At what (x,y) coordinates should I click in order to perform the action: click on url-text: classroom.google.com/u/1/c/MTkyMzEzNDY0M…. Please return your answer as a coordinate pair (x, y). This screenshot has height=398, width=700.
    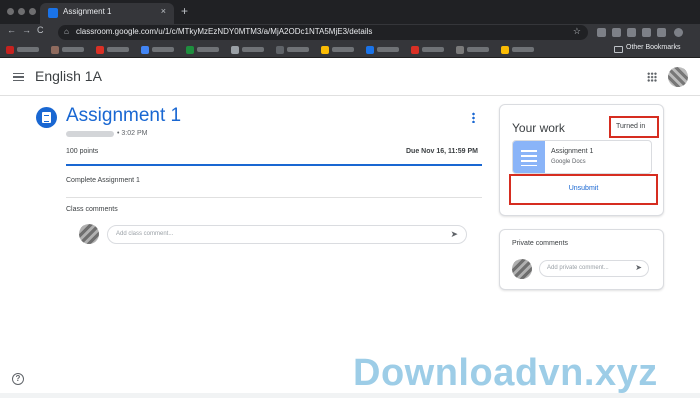
    Looking at the image, I should click on (224, 31).